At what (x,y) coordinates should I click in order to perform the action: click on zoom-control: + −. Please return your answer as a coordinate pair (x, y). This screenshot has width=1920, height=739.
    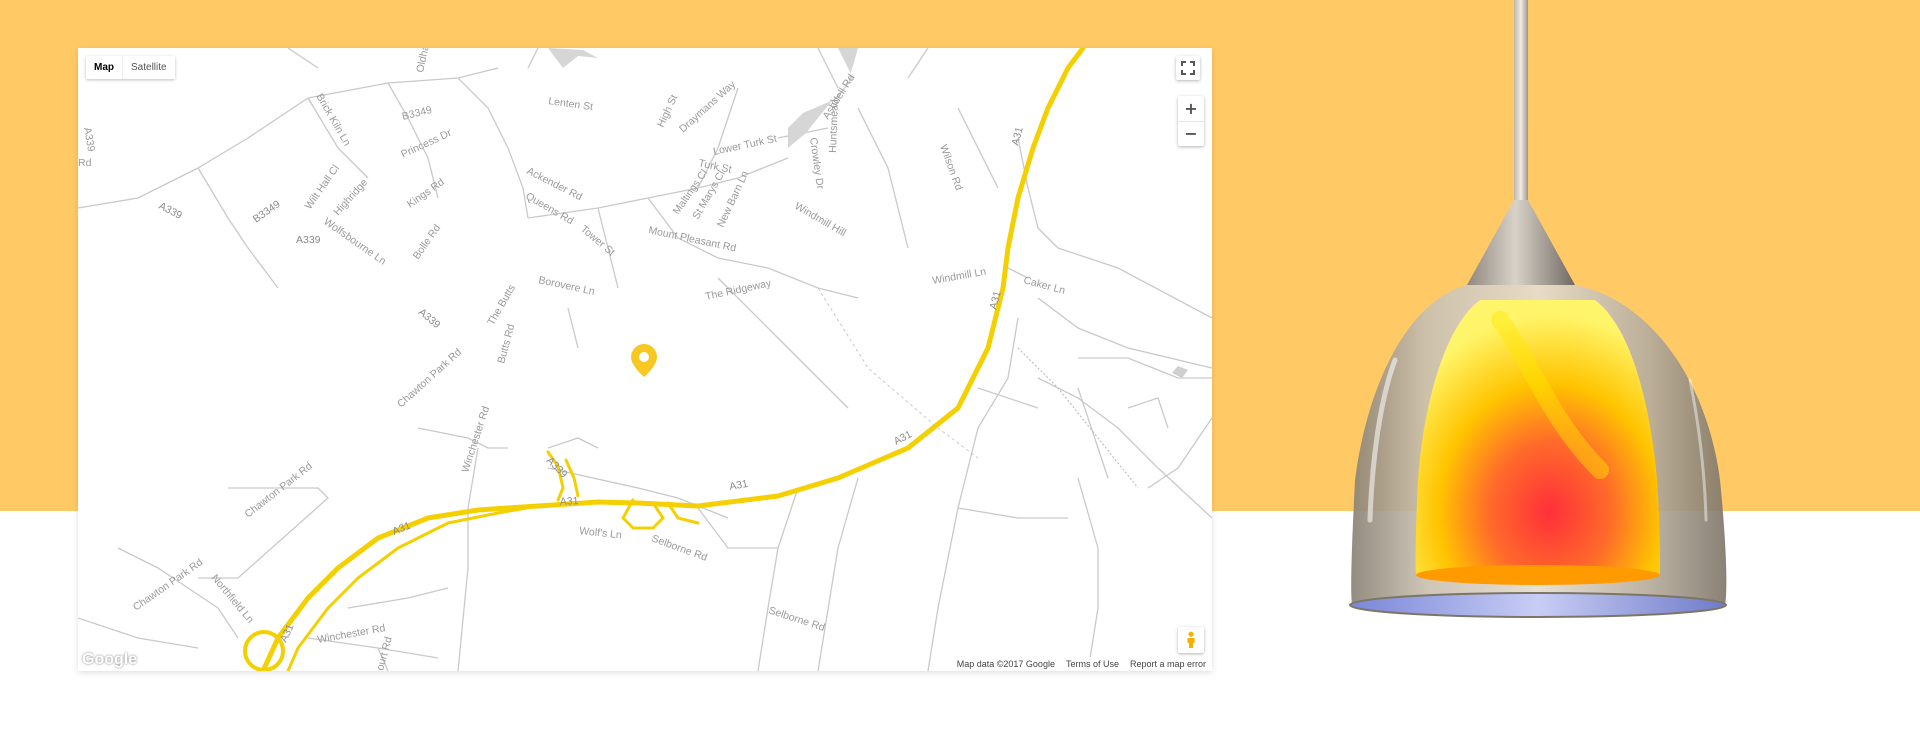
    Looking at the image, I should click on (1191, 121).